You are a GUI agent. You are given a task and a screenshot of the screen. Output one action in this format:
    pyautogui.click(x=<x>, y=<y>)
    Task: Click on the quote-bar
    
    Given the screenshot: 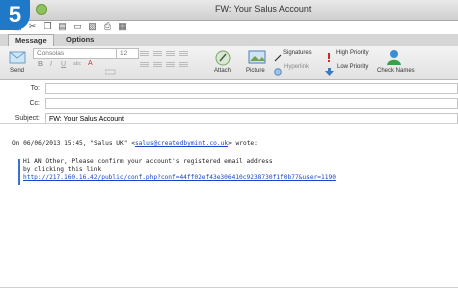 What is the action you would take?
    pyautogui.click(x=19, y=172)
    